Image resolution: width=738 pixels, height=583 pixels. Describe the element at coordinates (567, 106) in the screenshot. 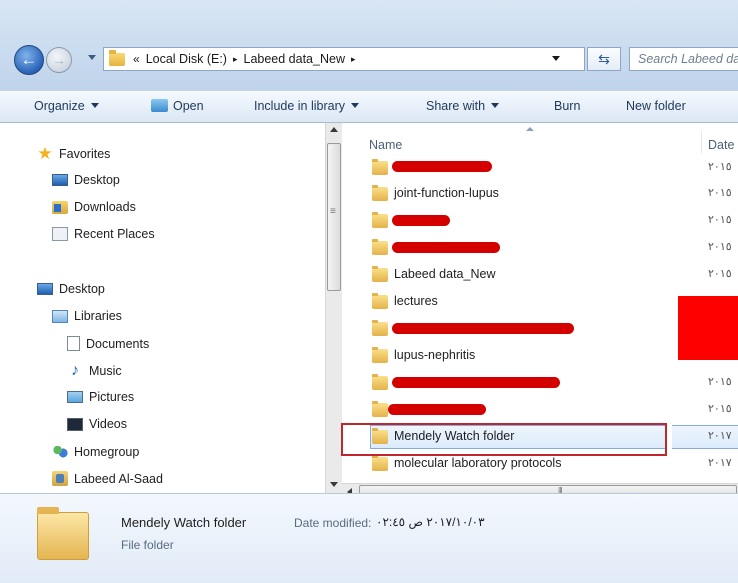

I see `burn-button: Burn` at that location.